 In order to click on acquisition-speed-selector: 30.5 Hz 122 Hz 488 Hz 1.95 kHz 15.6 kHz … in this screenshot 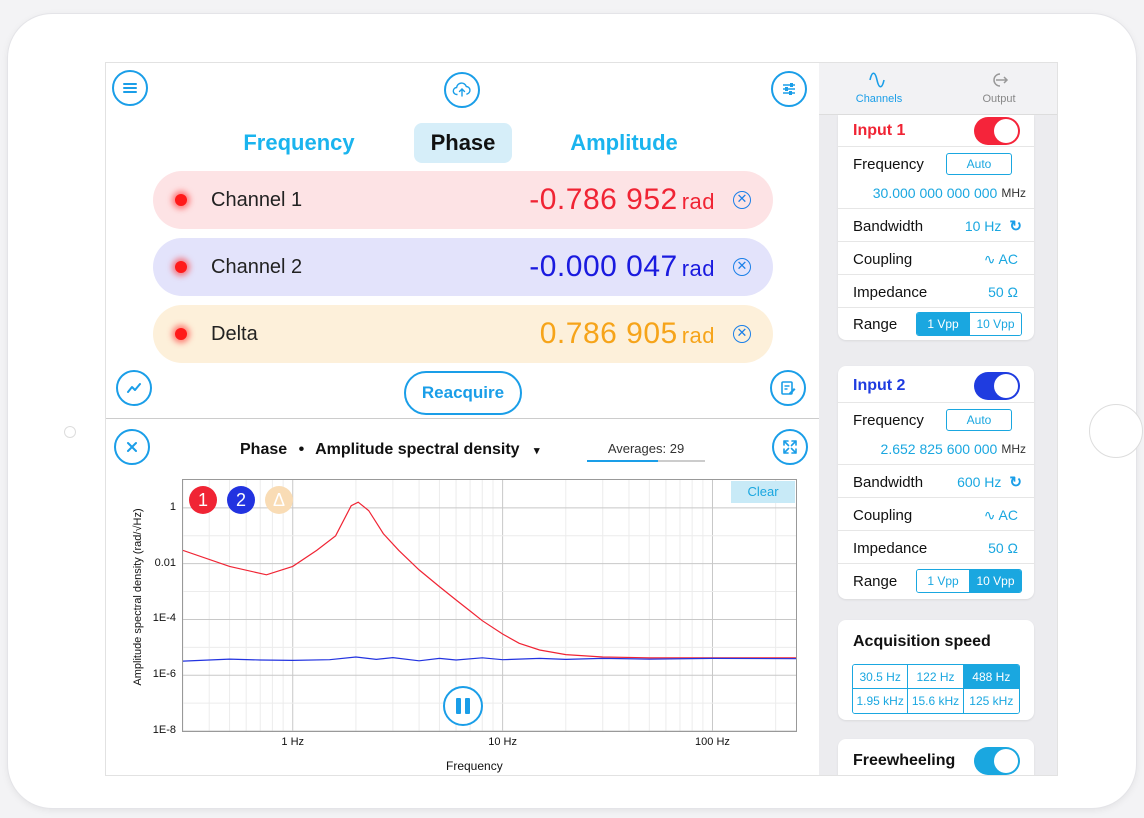, I will do `click(936, 689)`.